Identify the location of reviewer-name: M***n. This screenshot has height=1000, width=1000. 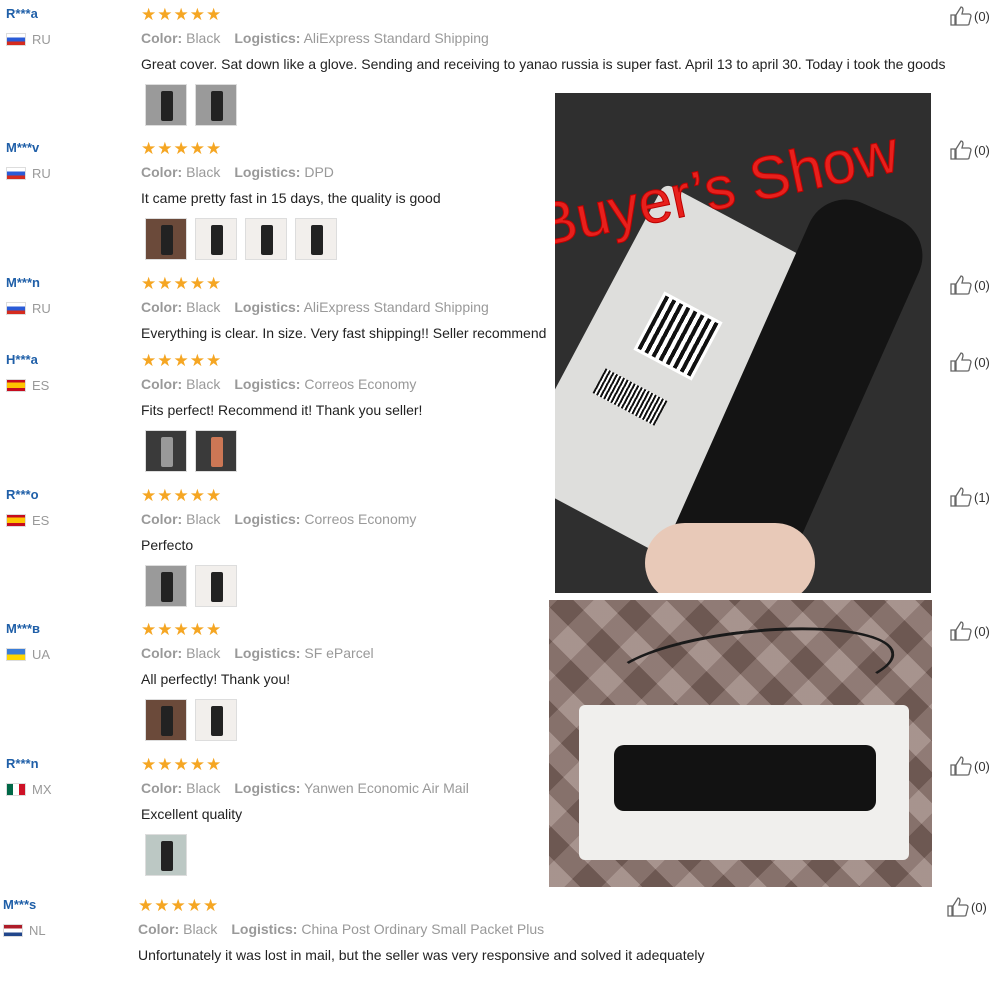
(23, 282).